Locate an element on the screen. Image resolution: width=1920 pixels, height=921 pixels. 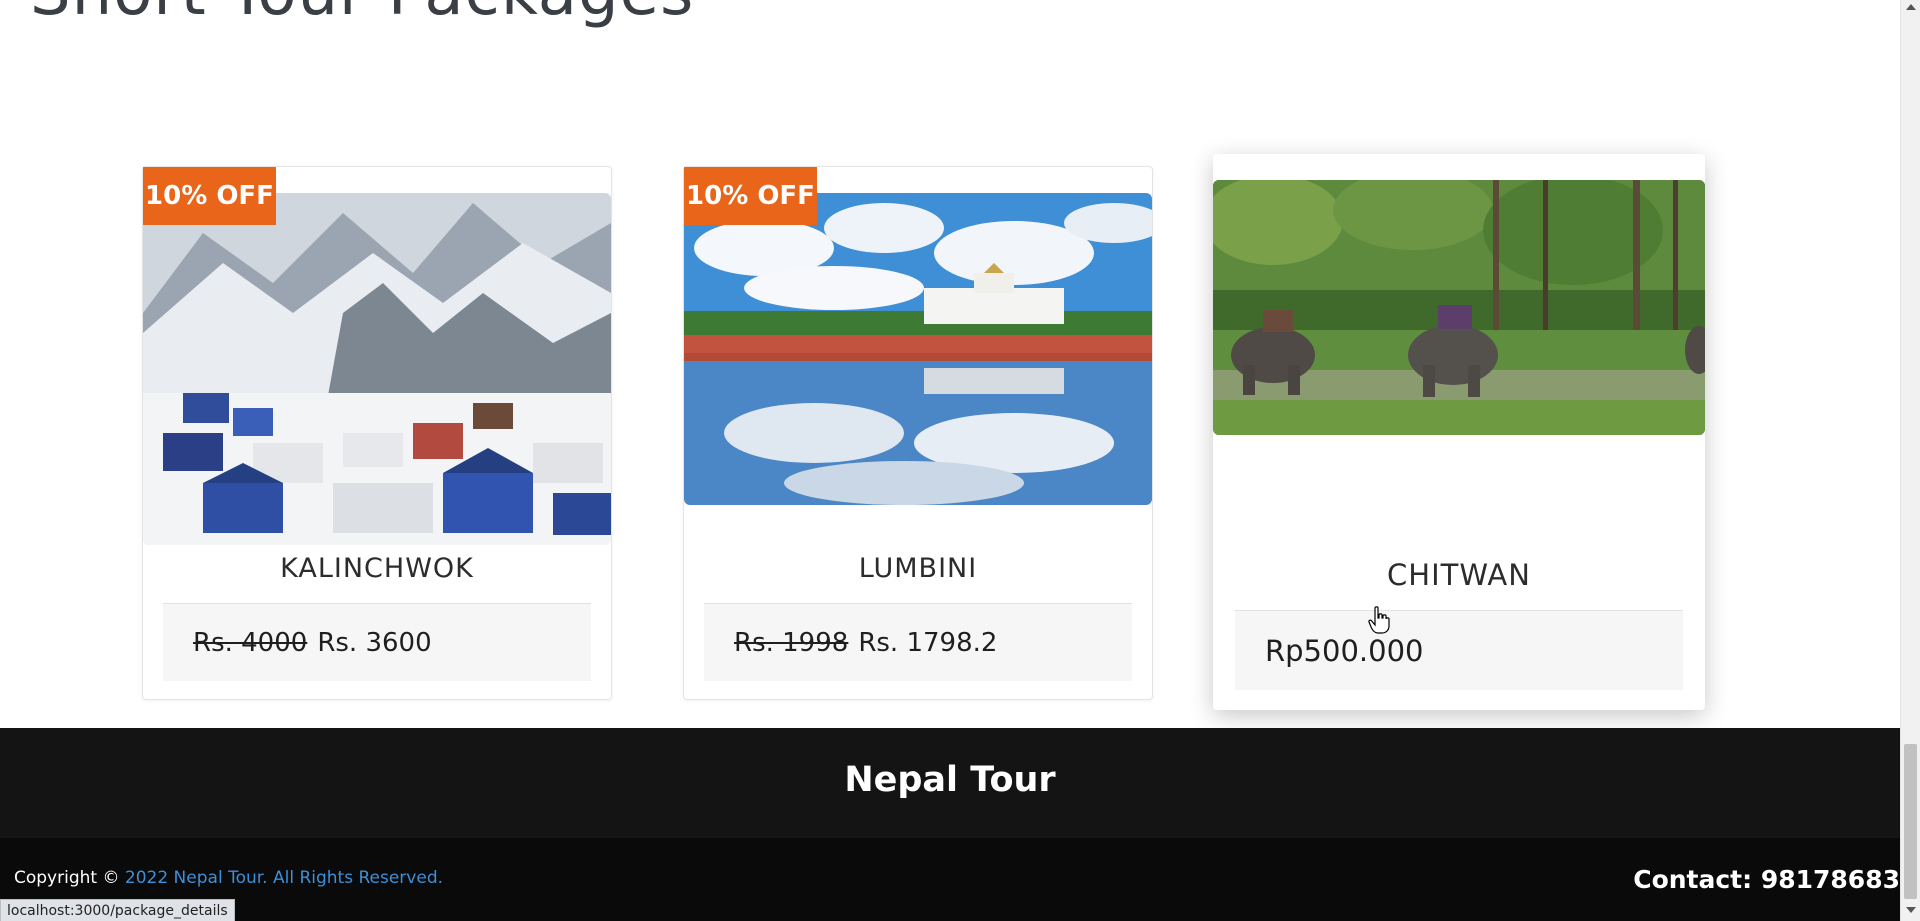
package-image-lumbini is located at coordinates (918, 349).